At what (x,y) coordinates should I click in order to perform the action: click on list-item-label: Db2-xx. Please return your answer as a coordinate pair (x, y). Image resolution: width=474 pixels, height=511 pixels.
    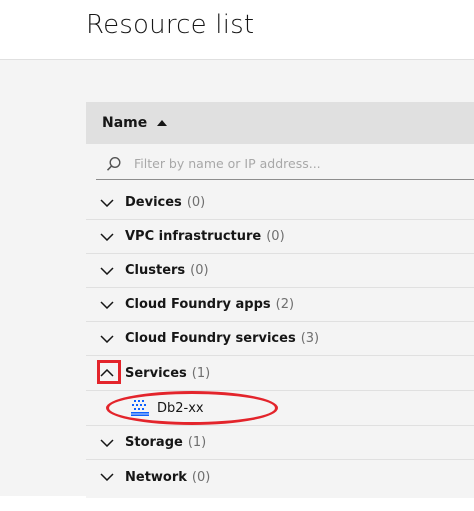
    Looking at the image, I should click on (180, 408).